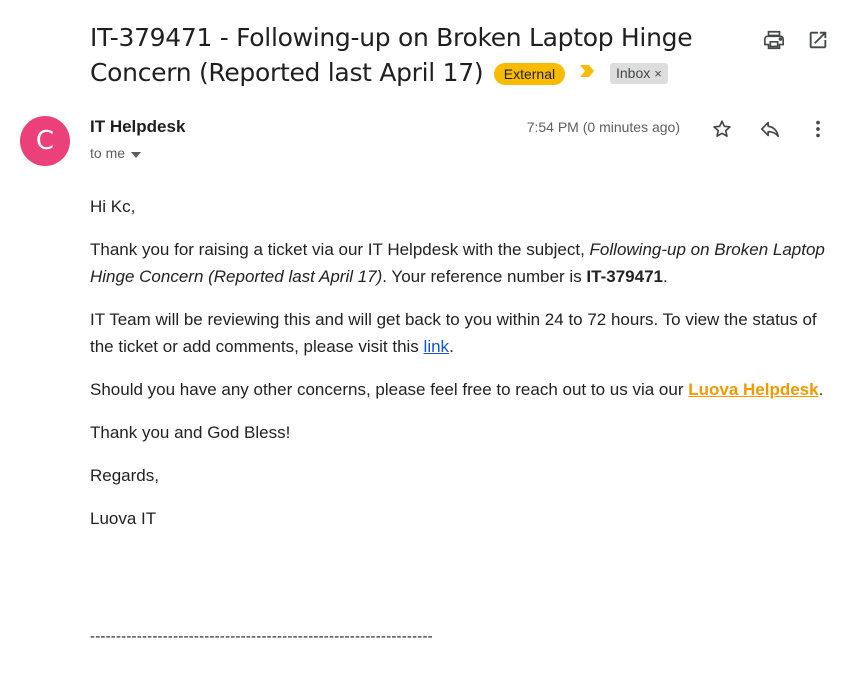 The image size is (850, 688). What do you see at coordinates (665, 276) in the screenshot?
I see `p1-end: .` at bounding box center [665, 276].